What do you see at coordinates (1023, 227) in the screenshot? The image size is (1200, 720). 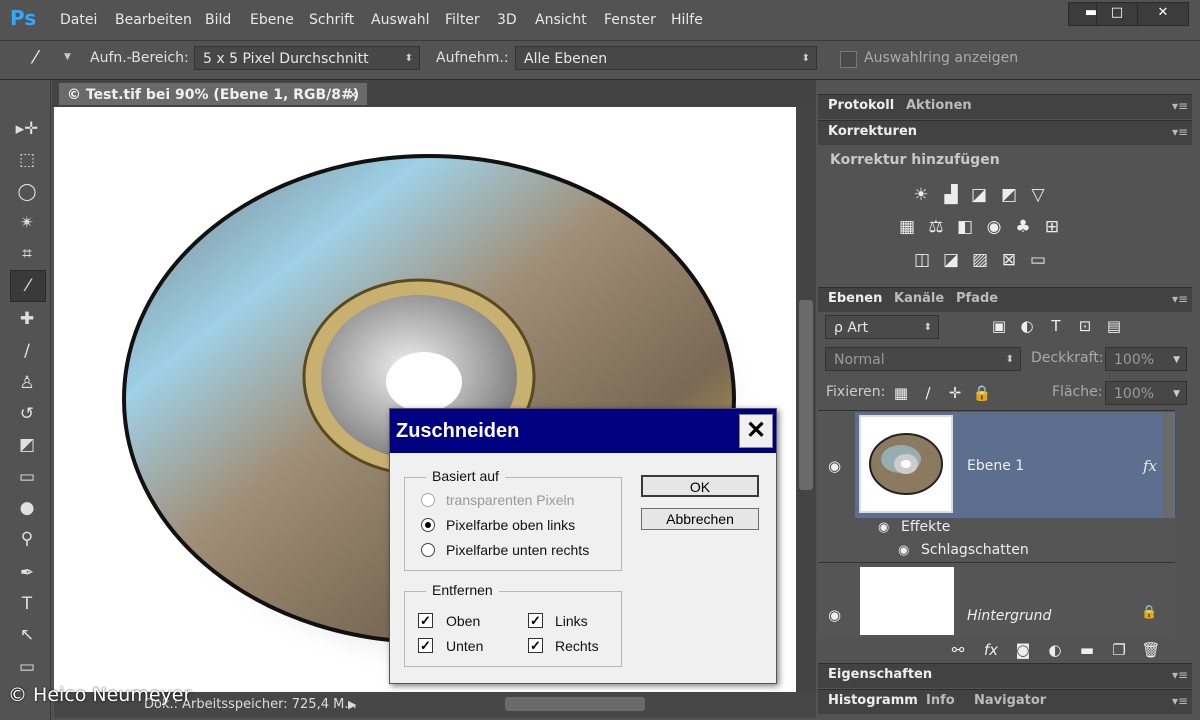 I see `channel-mixer-icon: ♣` at bounding box center [1023, 227].